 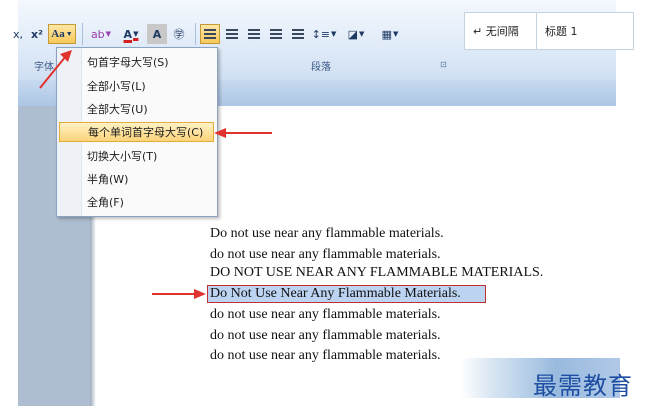 What do you see at coordinates (136, 179) in the screenshot?
I see `menu-item-half-width: 半角(W)` at bounding box center [136, 179].